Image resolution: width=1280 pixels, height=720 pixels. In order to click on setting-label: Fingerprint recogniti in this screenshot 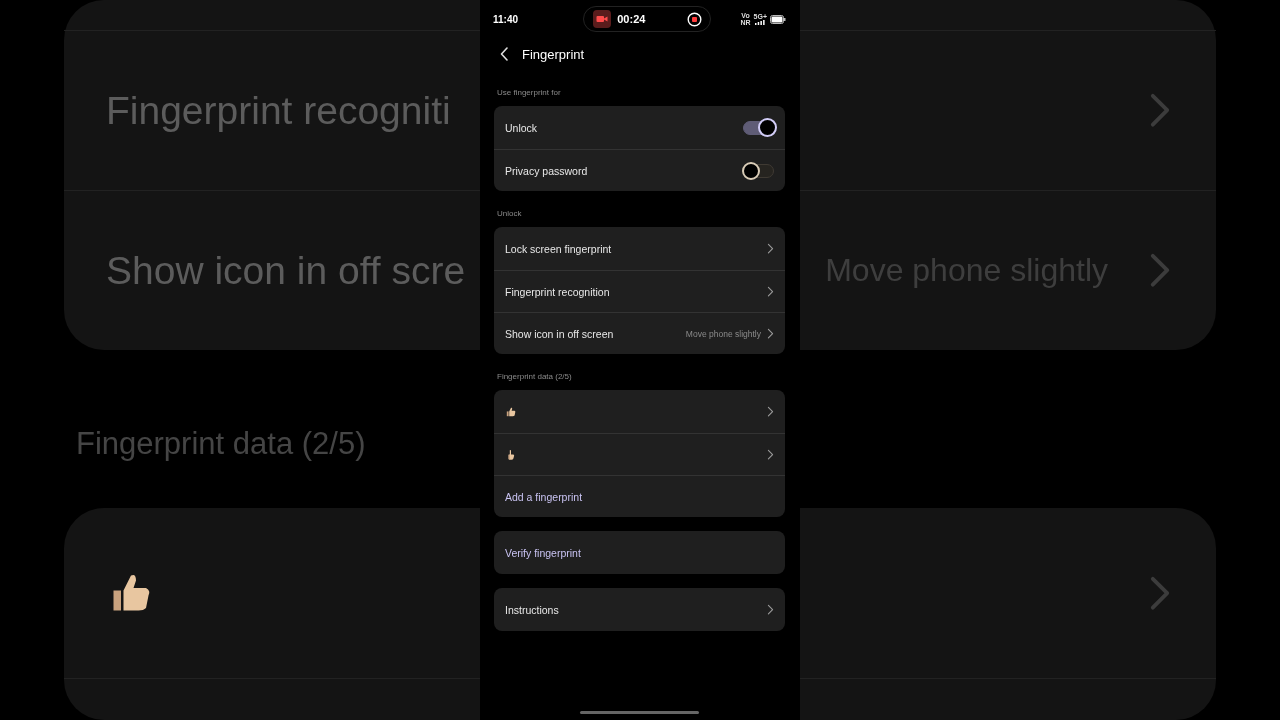, I will do `click(278, 110)`.